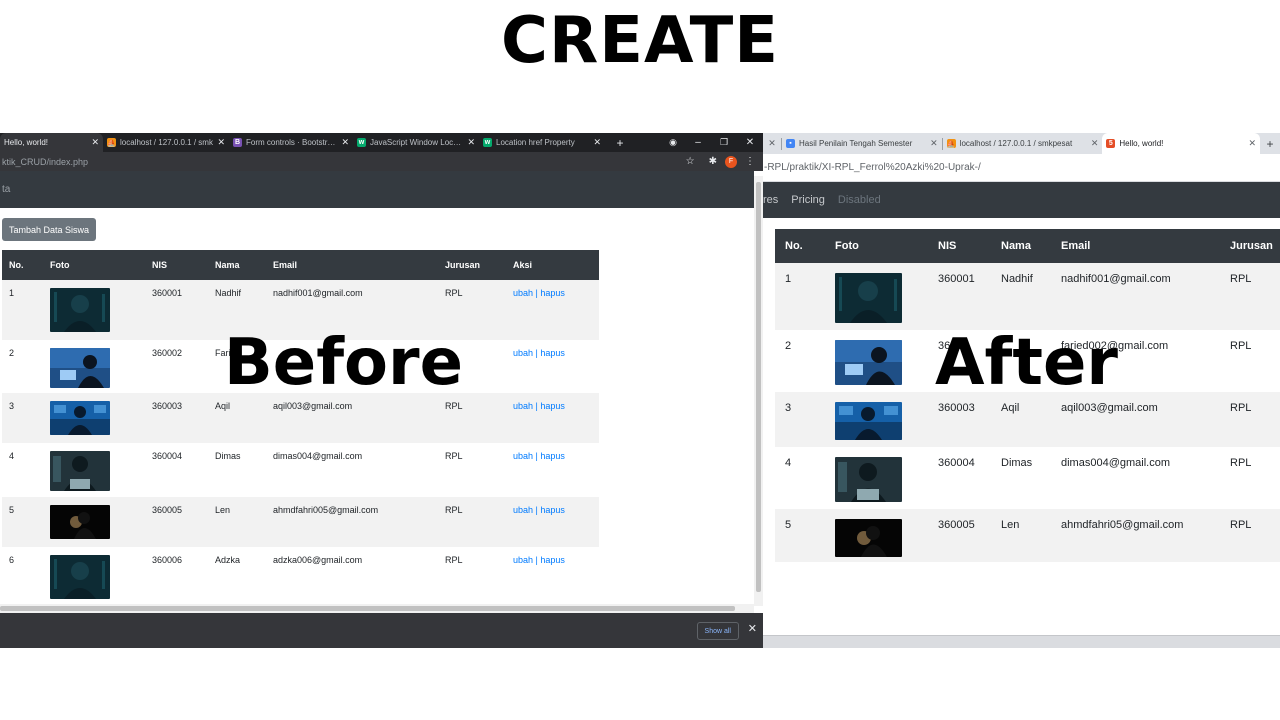  I want to click on tab-title: localhost / 127.0.0.1 / smk, so click(166, 142).